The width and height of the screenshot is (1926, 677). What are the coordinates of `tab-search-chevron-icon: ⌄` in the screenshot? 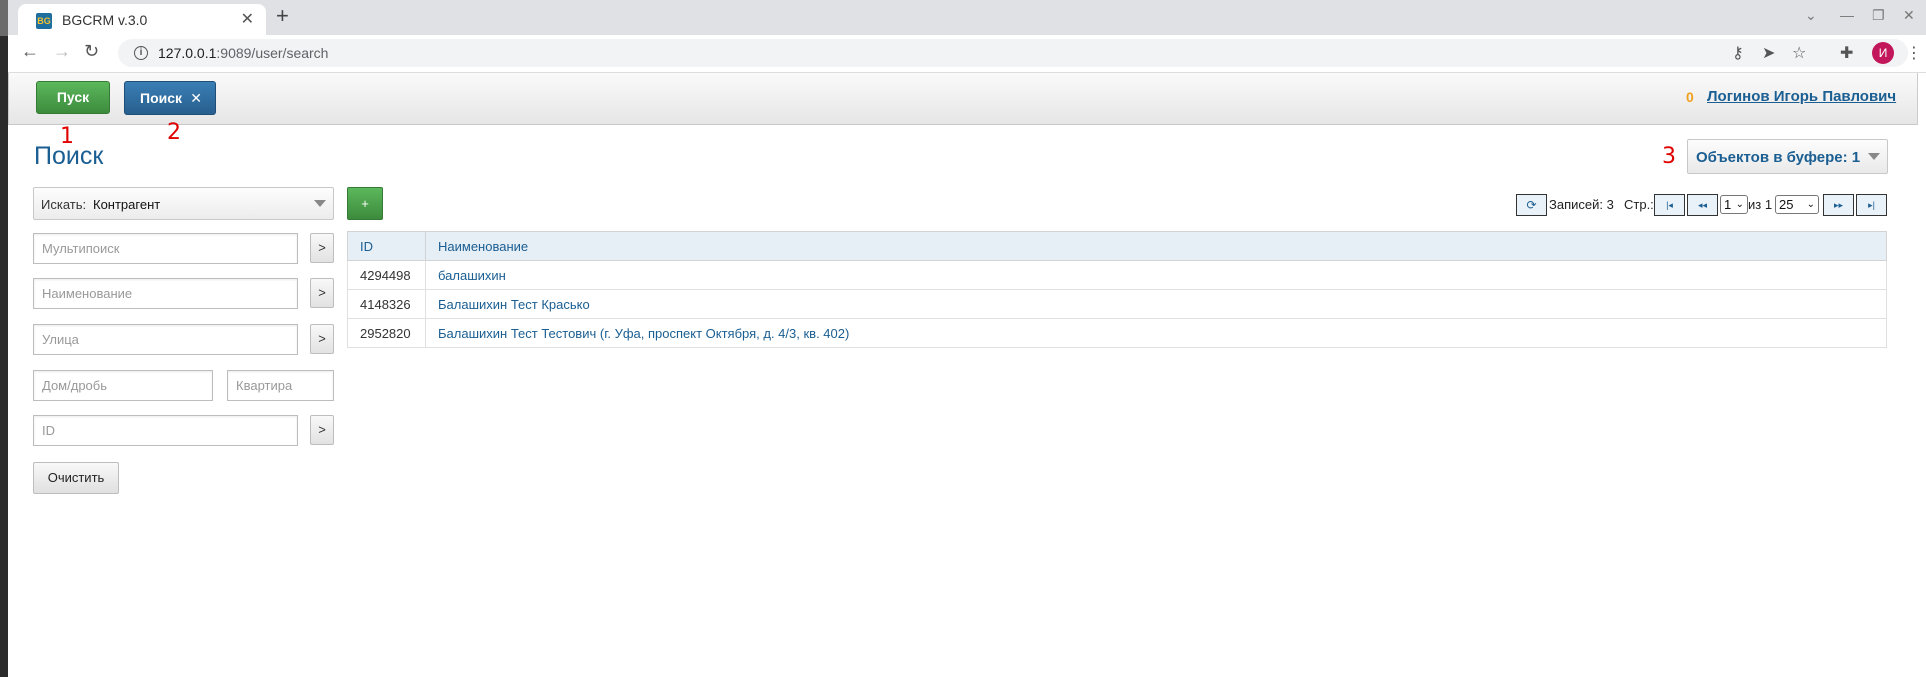 It's located at (1811, 15).